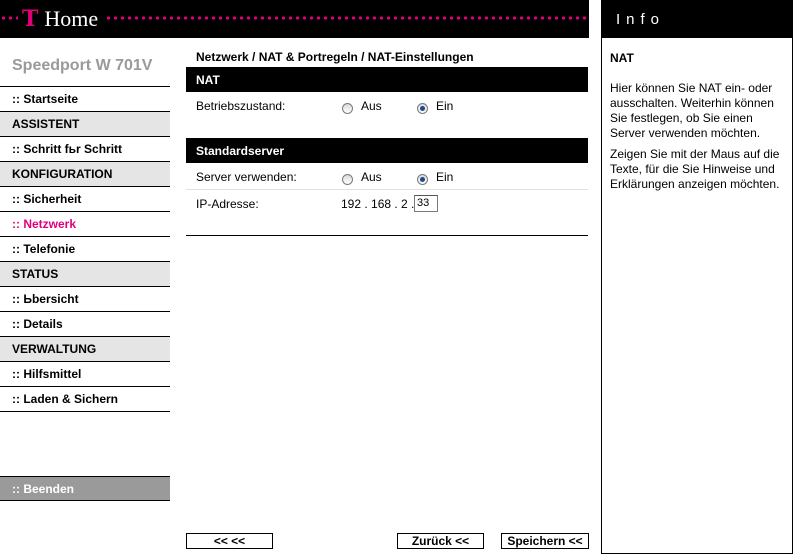 This screenshot has width=794, height=556. What do you see at coordinates (347, 108) in the screenshot?
I see `nat-off-radio` at bounding box center [347, 108].